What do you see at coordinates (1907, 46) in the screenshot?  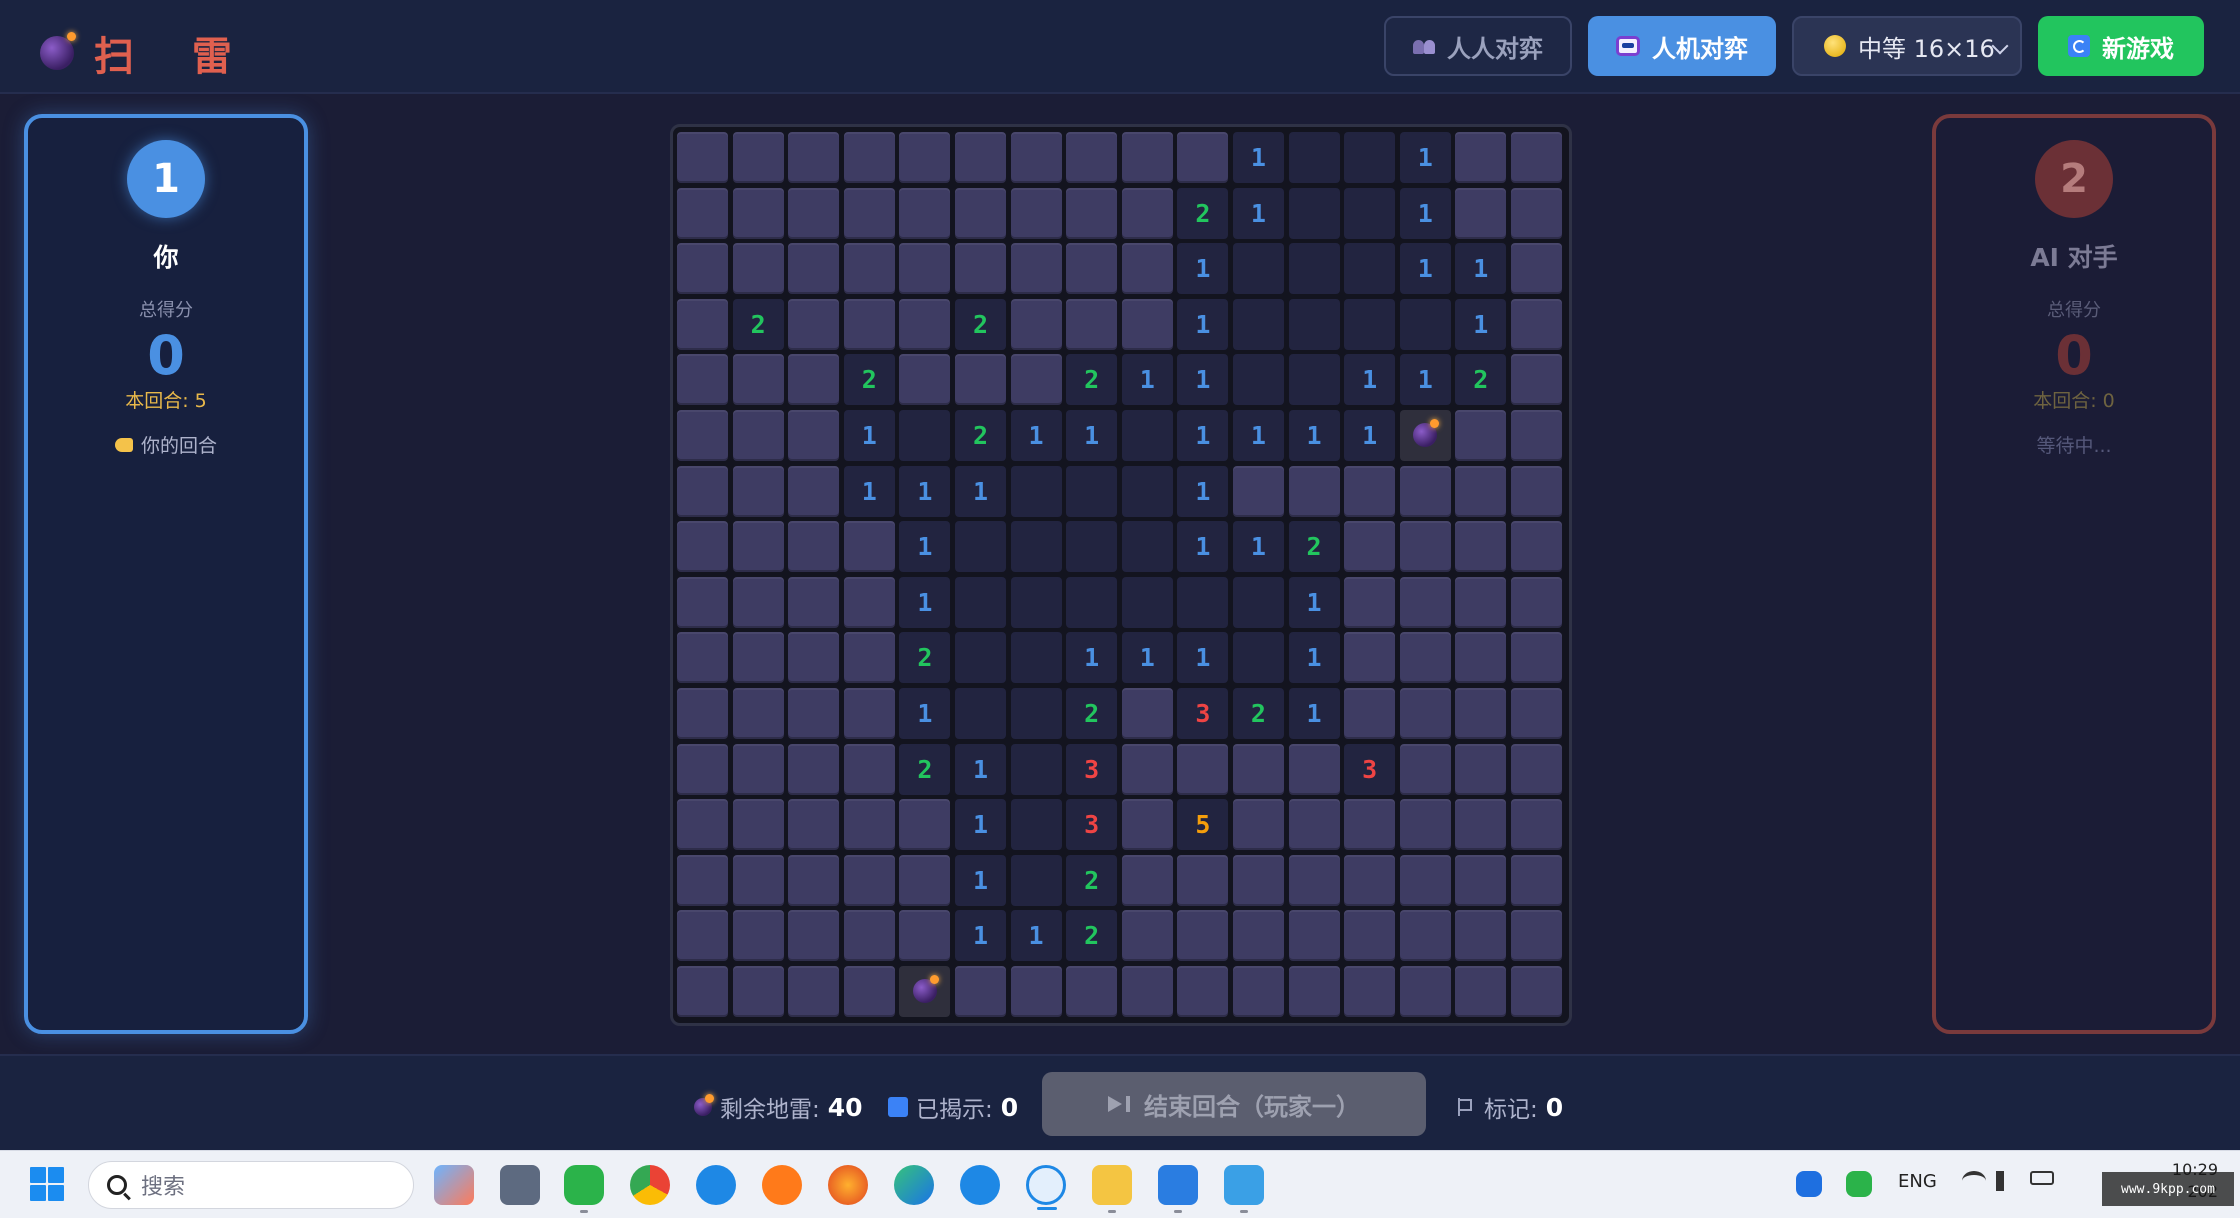 I see `difficulty-select: 中等 16×16` at bounding box center [1907, 46].